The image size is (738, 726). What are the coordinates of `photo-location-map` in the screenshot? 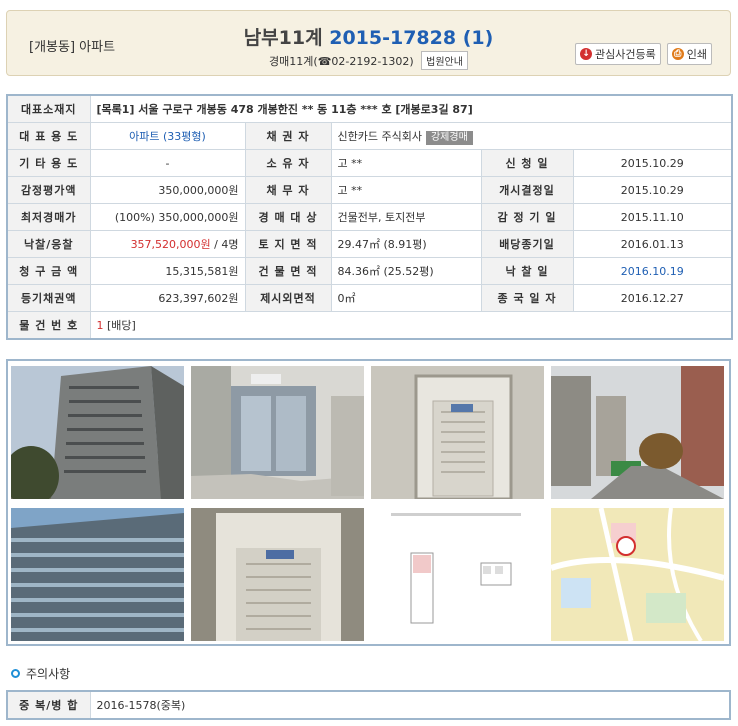 It's located at (637, 574).